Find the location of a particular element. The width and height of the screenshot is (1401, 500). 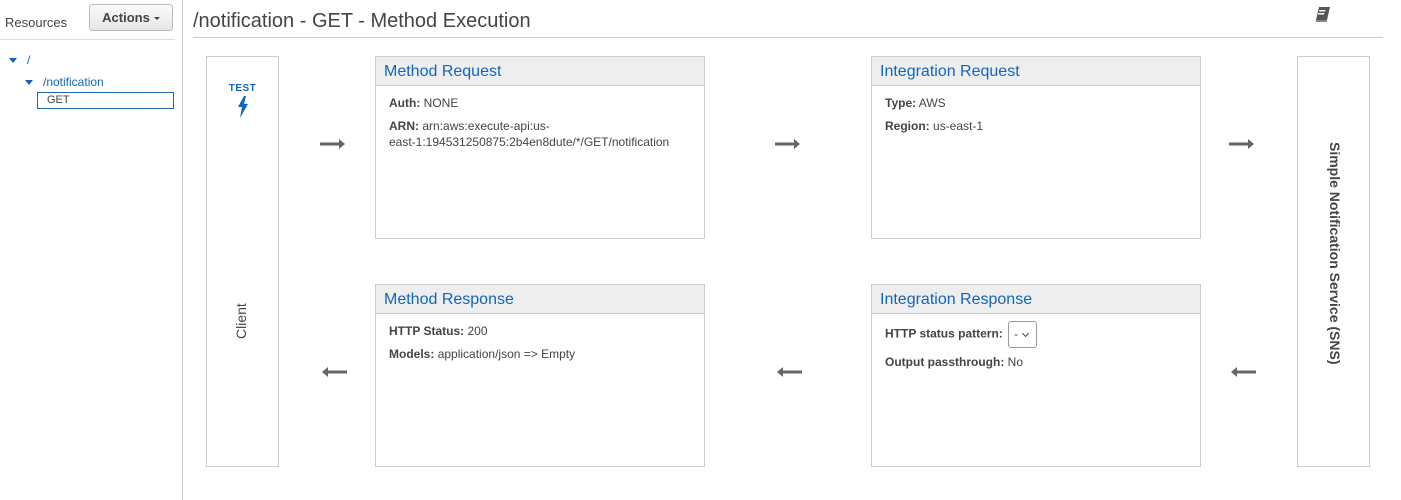

actions-button: Actions is located at coordinates (131, 17).